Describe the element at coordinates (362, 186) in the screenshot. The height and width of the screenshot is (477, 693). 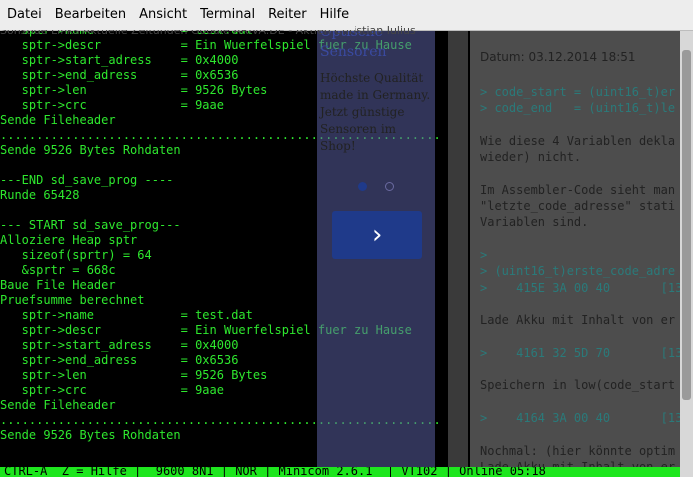
I see `carousel-dot-active` at that location.